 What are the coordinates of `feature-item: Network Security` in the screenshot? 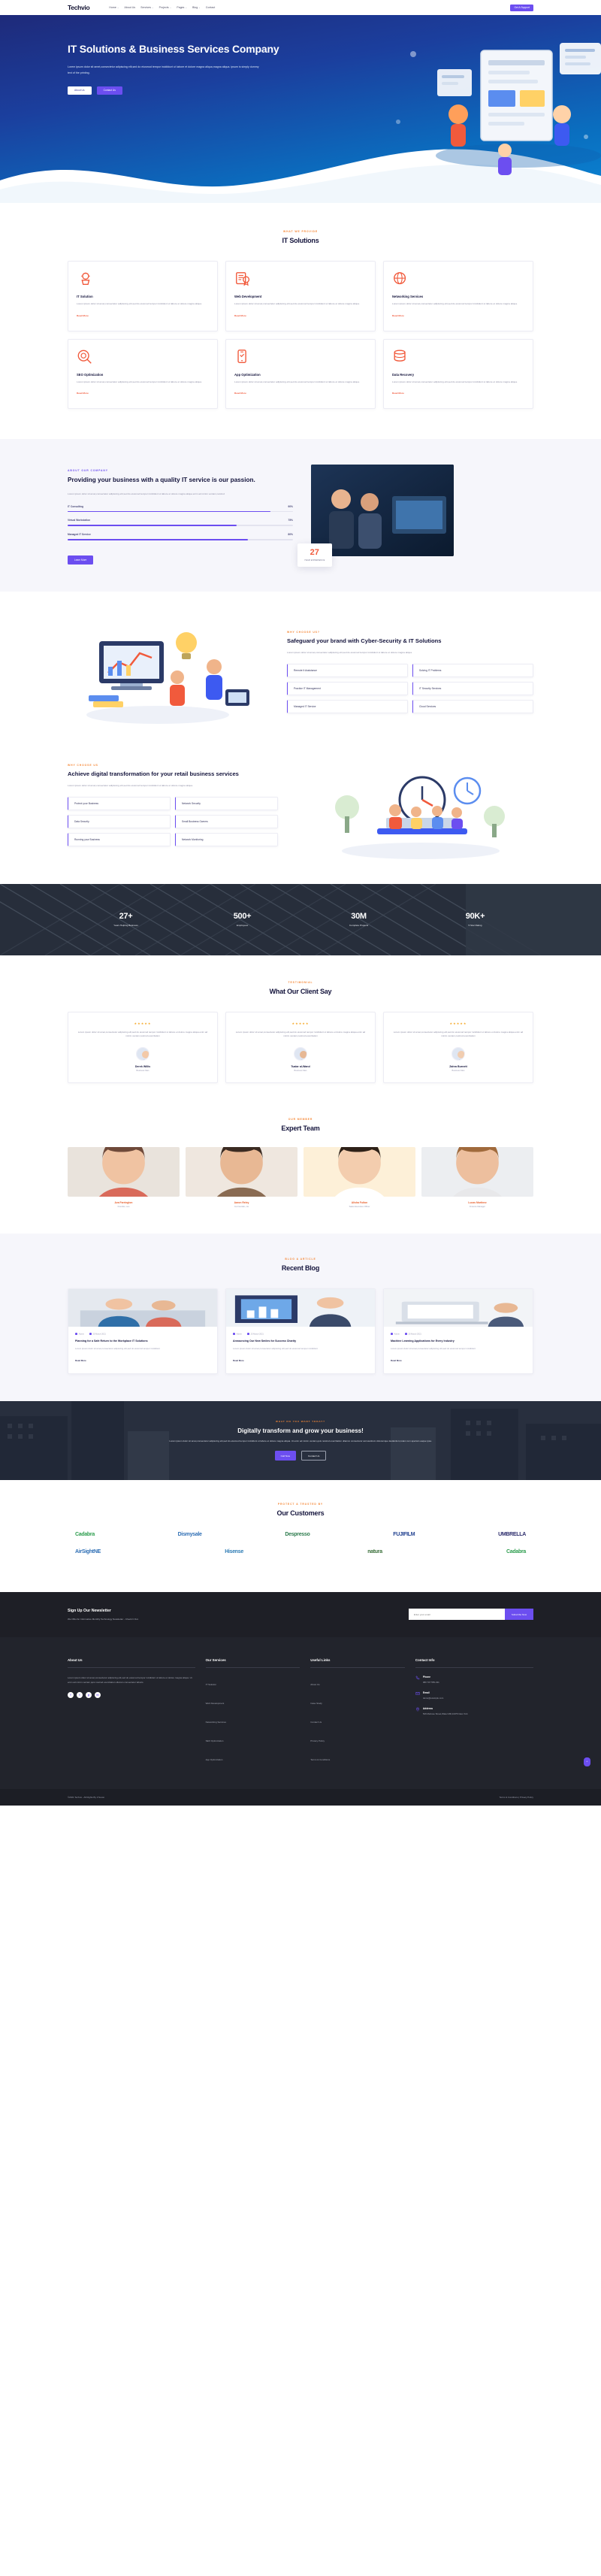 It's located at (226, 804).